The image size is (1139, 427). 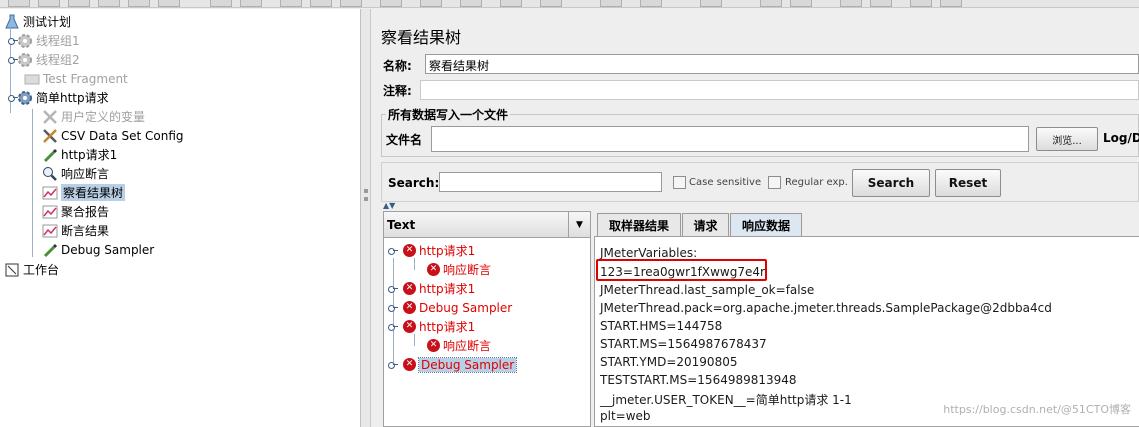 I want to click on regex-label: Regular exp., so click(x=816, y=182).